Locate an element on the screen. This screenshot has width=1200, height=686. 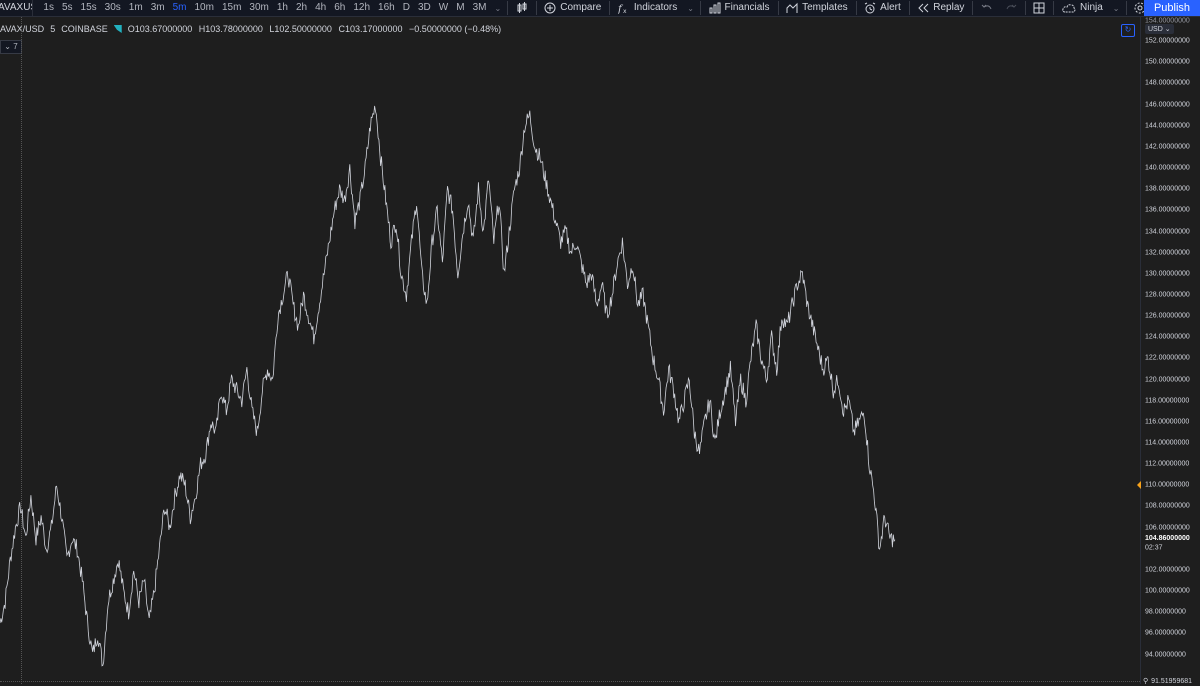
financials-label: Financials is located at coordinates (747, 7).